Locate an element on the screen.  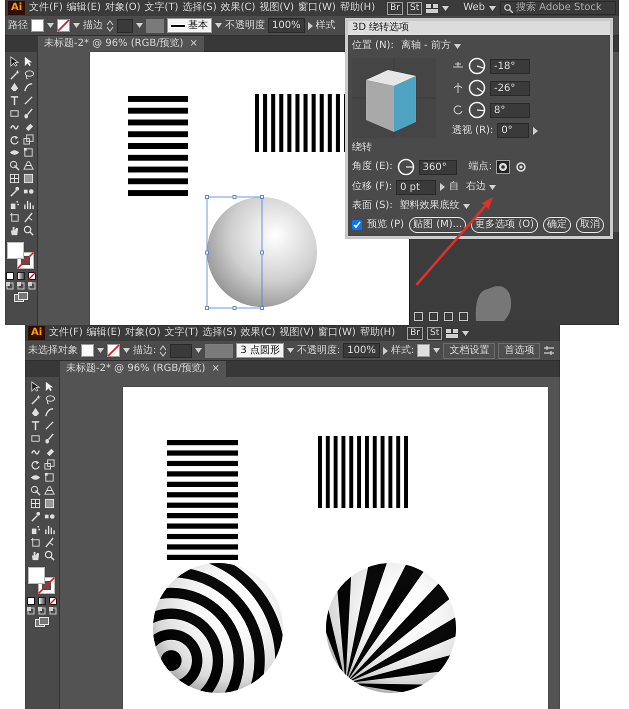
preview-checkbox is located at coordinates (357, 225).